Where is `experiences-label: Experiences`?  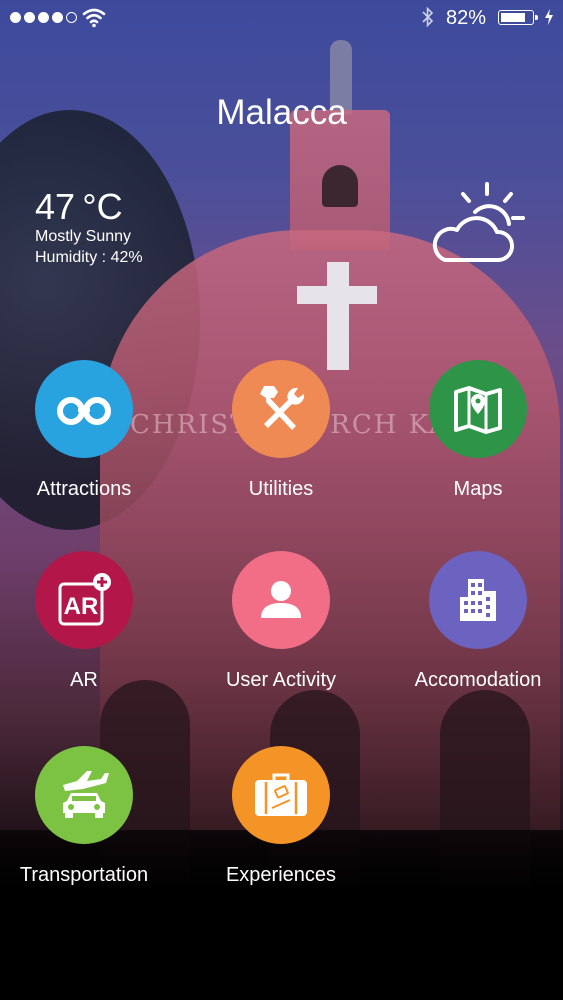
experiences-label: Experiences is located at coordinates (281, 875).